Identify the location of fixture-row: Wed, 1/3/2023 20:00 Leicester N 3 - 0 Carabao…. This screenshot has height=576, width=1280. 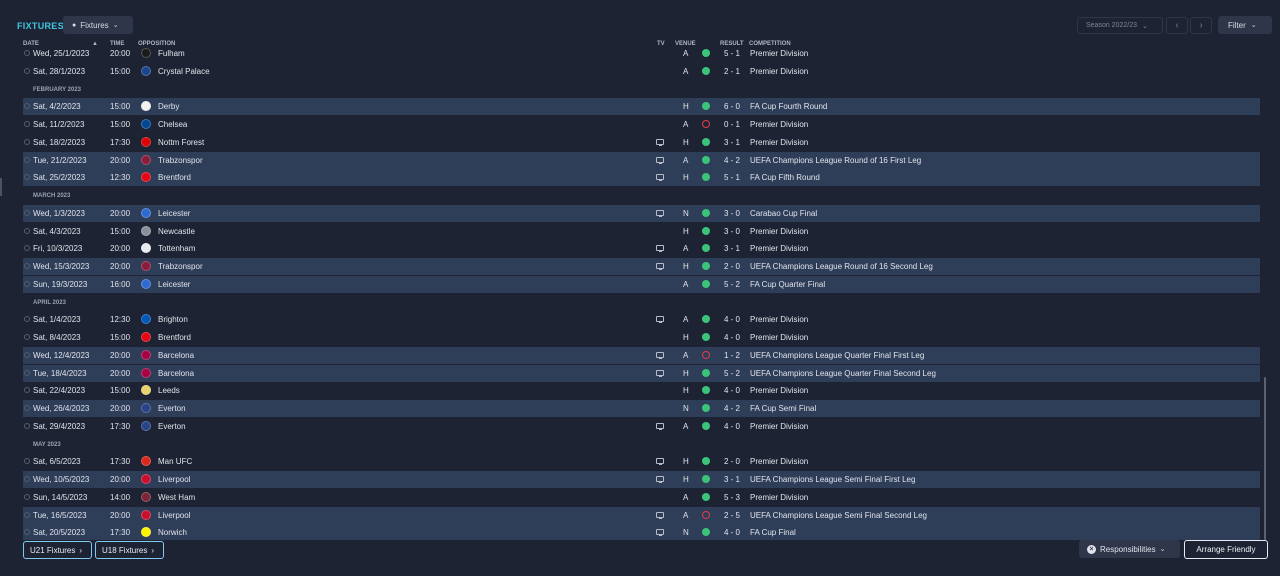
(641, 213).